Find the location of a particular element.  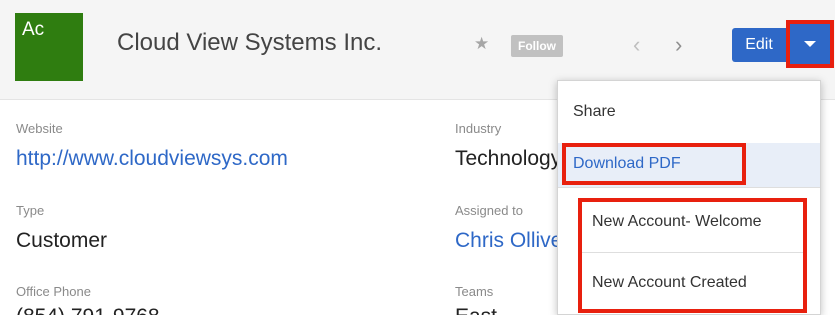

chevron-left-icon: ‹ is located at coordinates (636, 45).